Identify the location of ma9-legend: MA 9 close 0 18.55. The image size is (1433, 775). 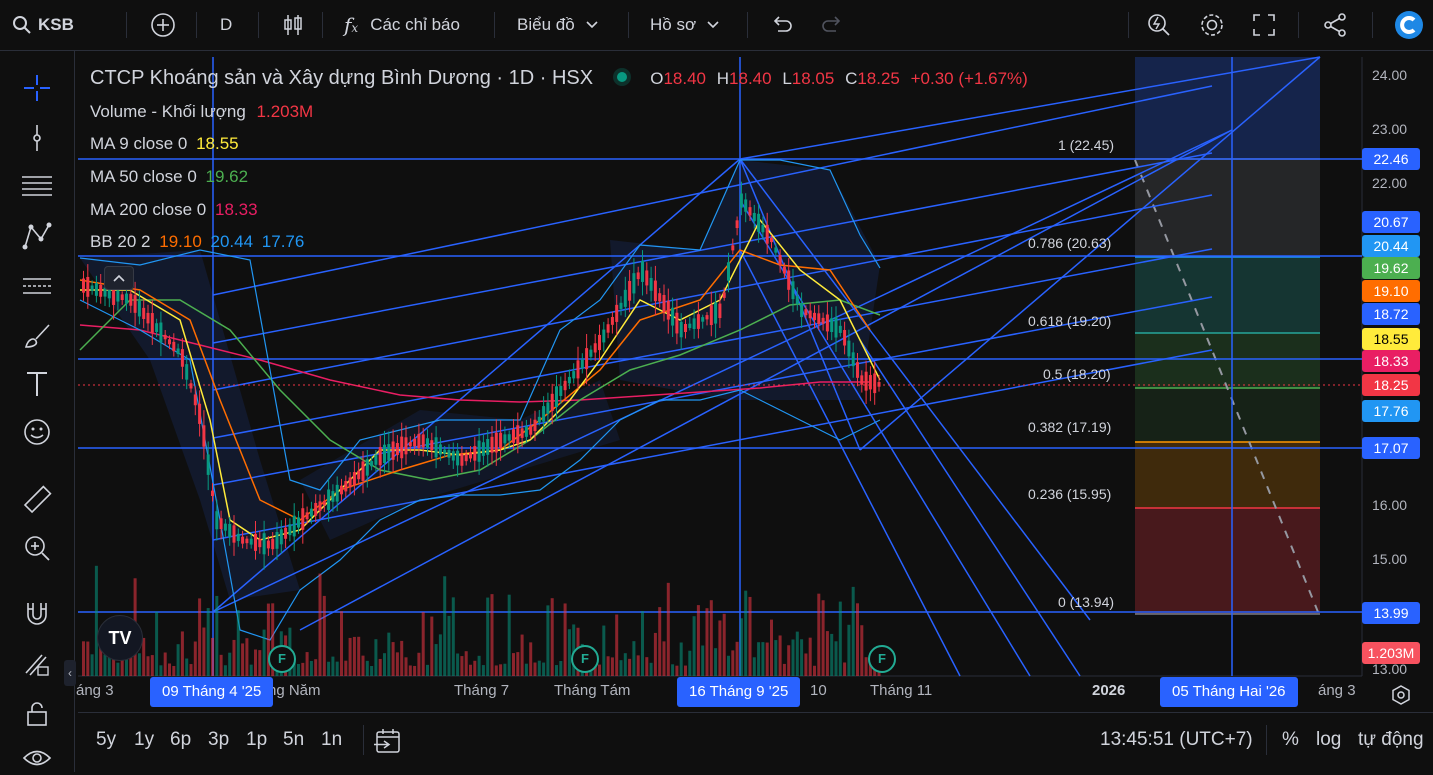
(164, 144).